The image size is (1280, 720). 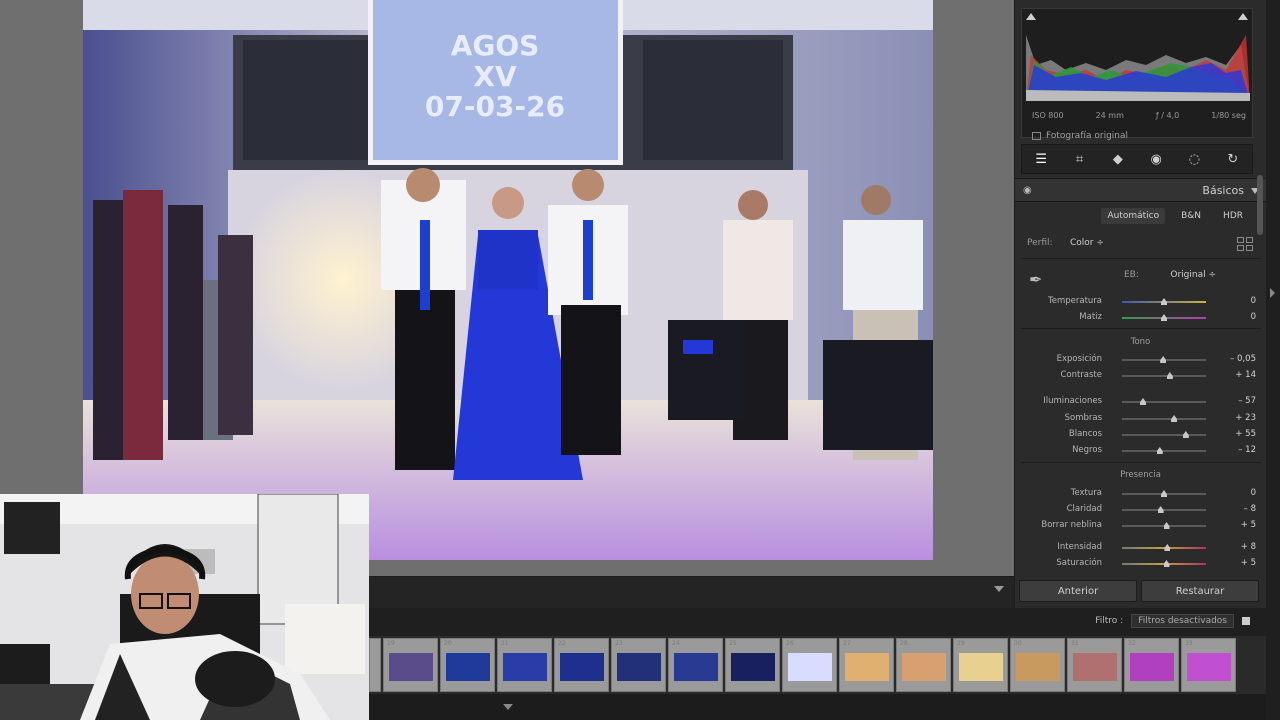 I want to click on treatment-auto: Automático, so click(x=1133, y=216).